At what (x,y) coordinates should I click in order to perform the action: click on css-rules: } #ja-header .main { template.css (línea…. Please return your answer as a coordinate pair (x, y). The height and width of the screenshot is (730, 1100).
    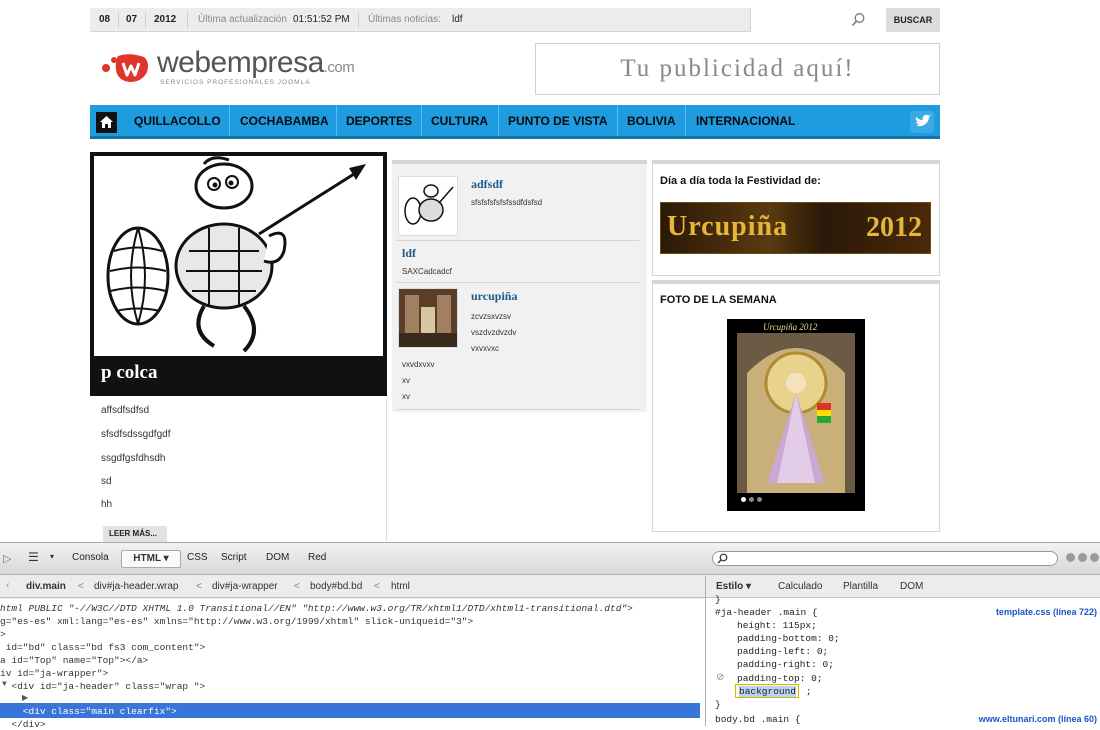
    Looking at the image, I should click on (903, 660).